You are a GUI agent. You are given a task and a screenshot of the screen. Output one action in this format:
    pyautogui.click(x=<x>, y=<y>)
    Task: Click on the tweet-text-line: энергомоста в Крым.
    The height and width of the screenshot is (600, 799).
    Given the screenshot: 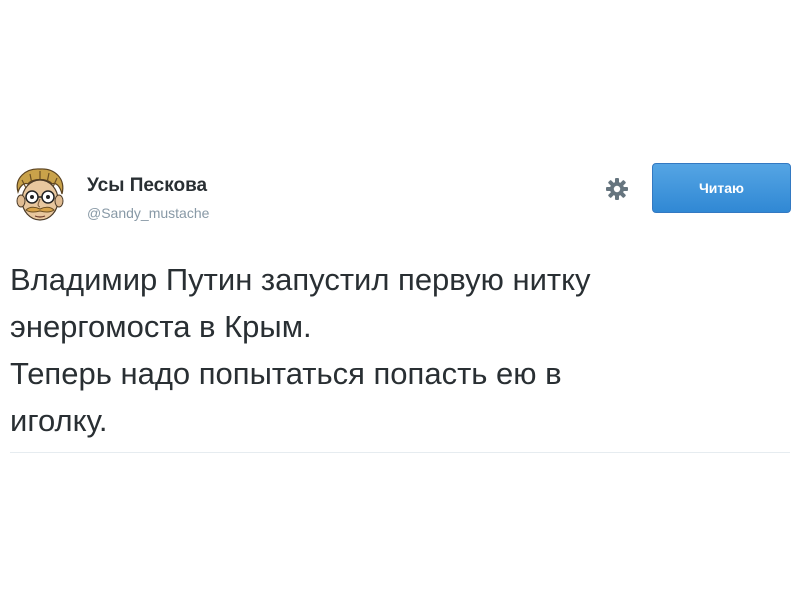 What is the action you would take?
    pyautogui.click(x=161, y=326)
    